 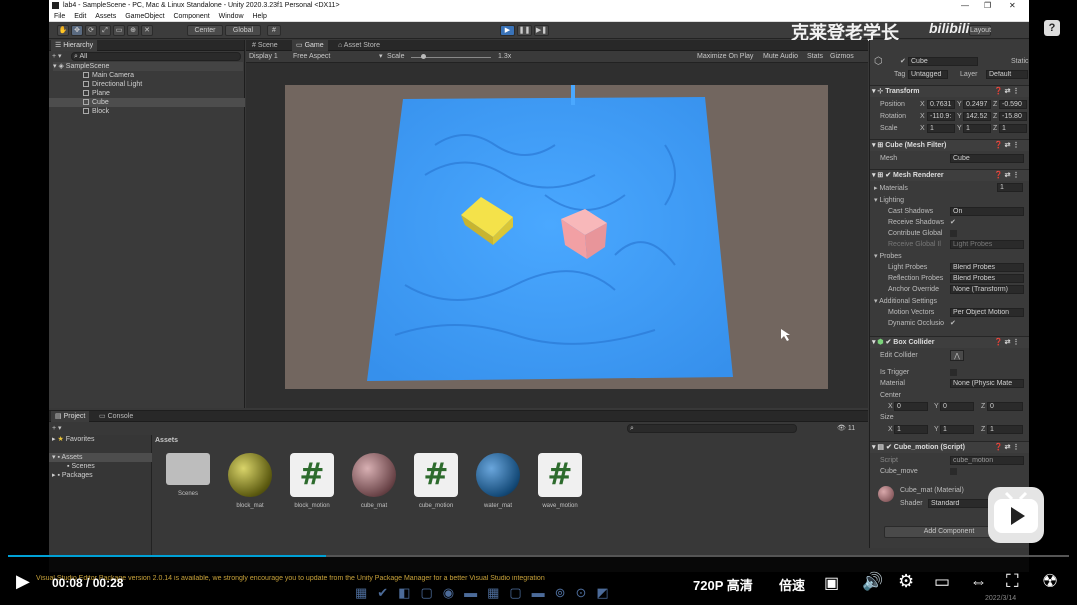 I want to click on mute-audio-toggle: Mute Audio, so click(x=780, y=56).